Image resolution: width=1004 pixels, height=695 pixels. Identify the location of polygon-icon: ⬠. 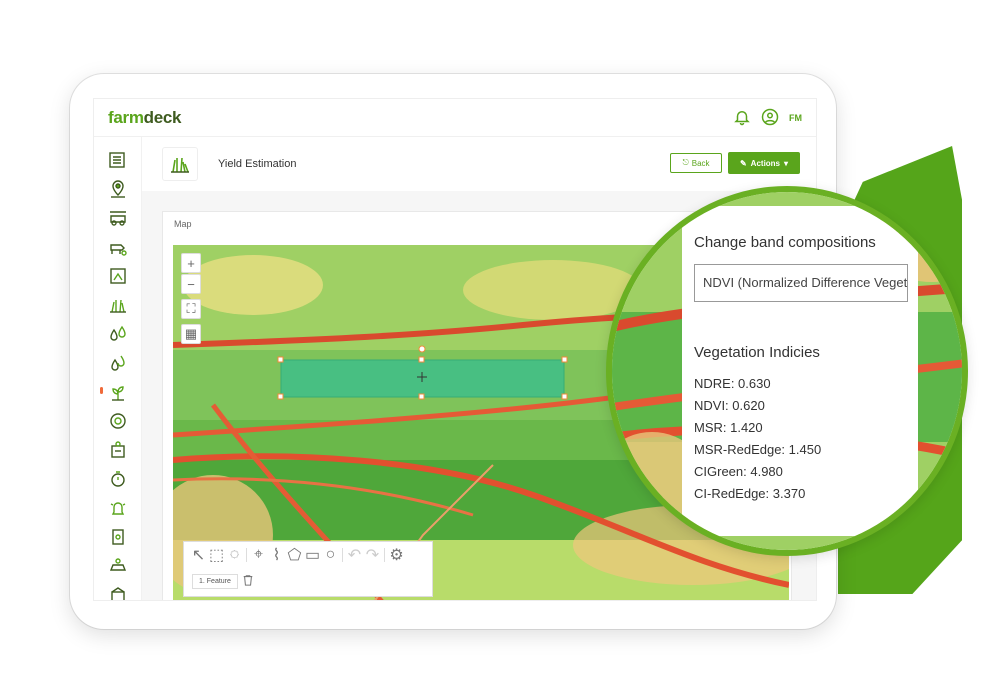
(295, 555).